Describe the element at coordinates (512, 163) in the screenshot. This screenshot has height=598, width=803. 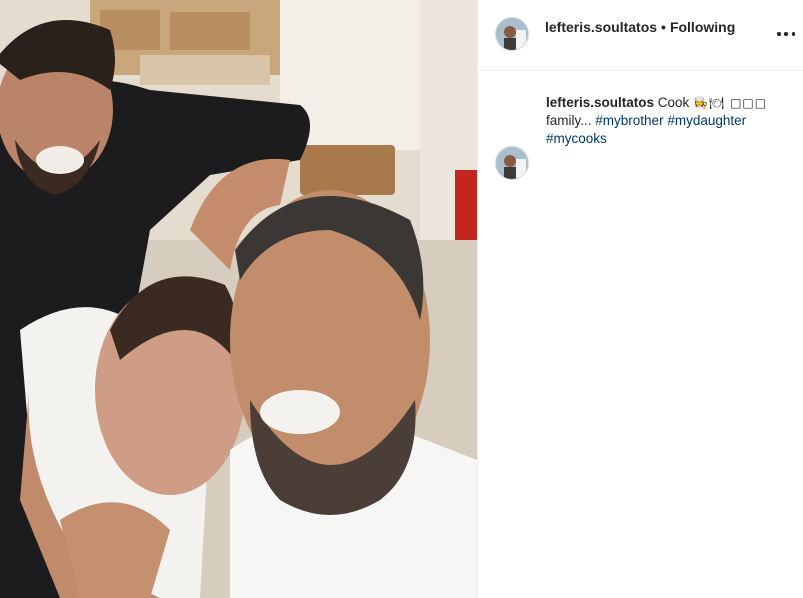
I see `caption-avatar` at that location.